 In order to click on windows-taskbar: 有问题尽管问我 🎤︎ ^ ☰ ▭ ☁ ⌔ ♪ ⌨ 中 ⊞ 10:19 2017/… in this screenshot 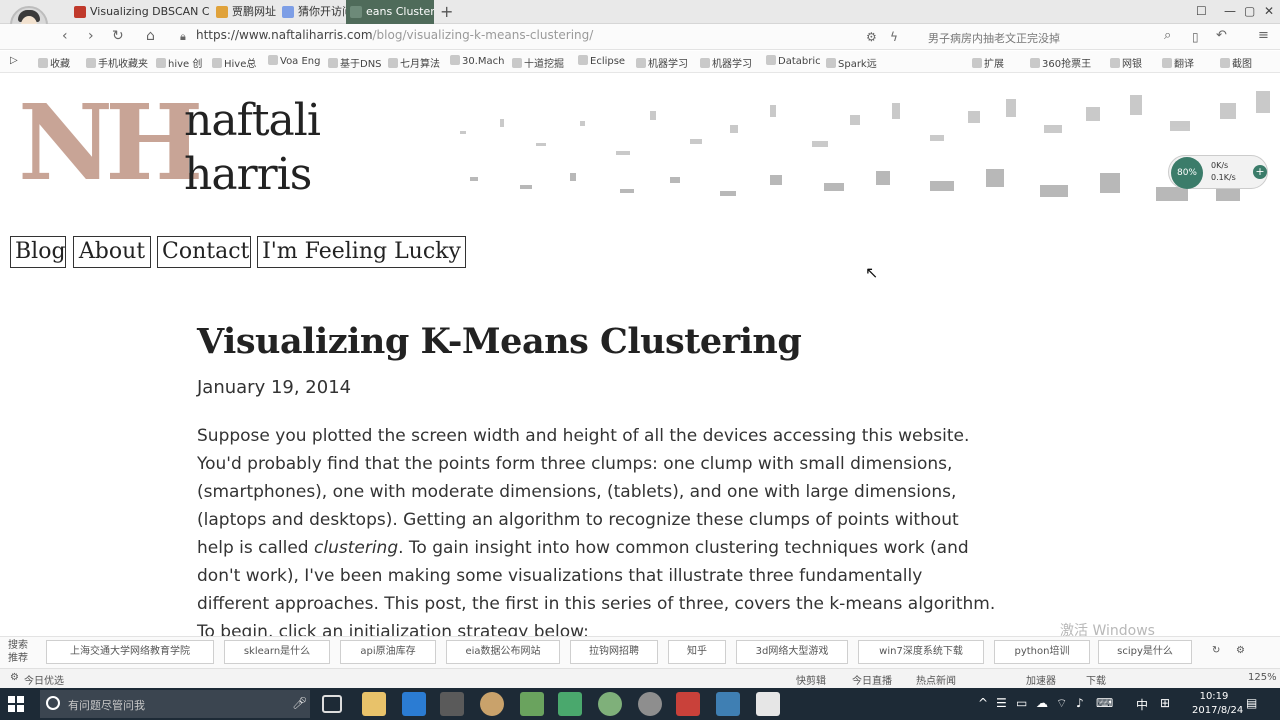, I will do `click(640, 704)`.